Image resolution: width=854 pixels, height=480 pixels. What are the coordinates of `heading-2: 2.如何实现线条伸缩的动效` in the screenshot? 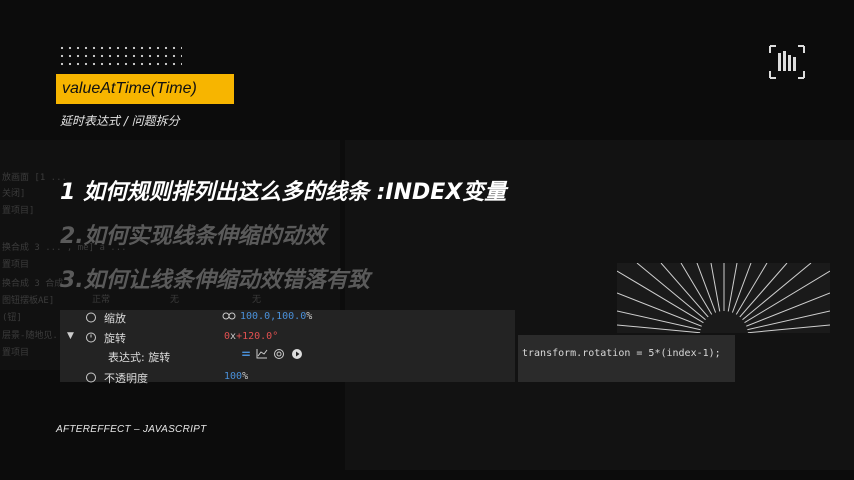 It's located at (193, 236).